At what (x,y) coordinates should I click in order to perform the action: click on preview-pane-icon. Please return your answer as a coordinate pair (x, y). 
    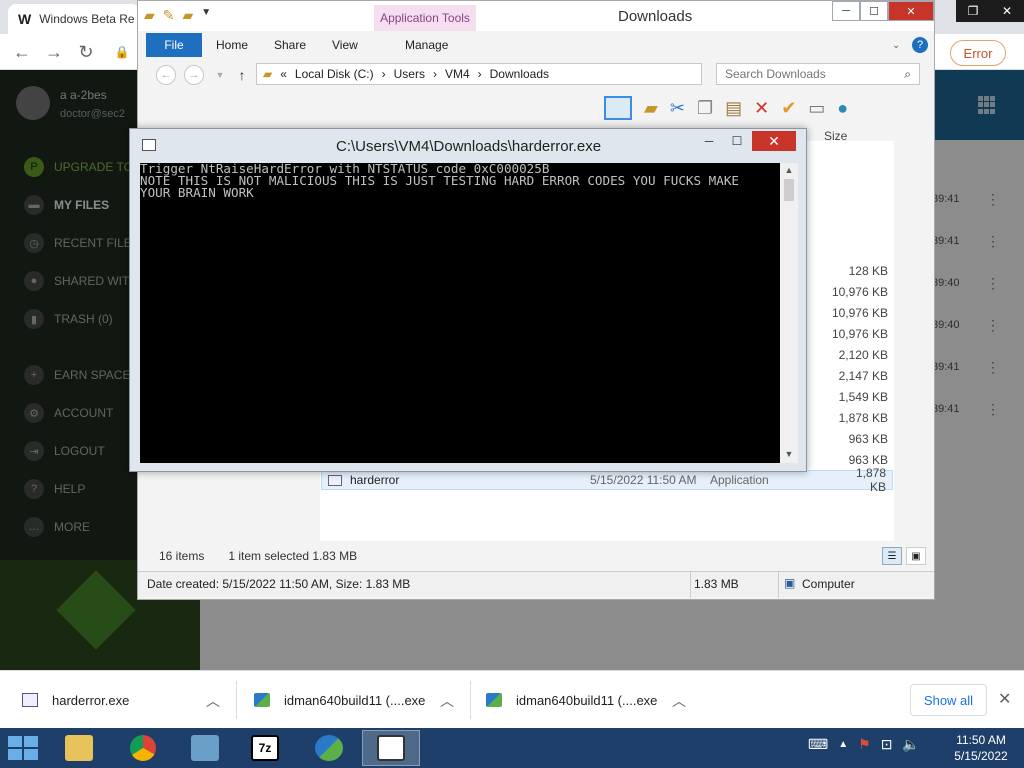
    Looking at the image, I should click on (618, 108).